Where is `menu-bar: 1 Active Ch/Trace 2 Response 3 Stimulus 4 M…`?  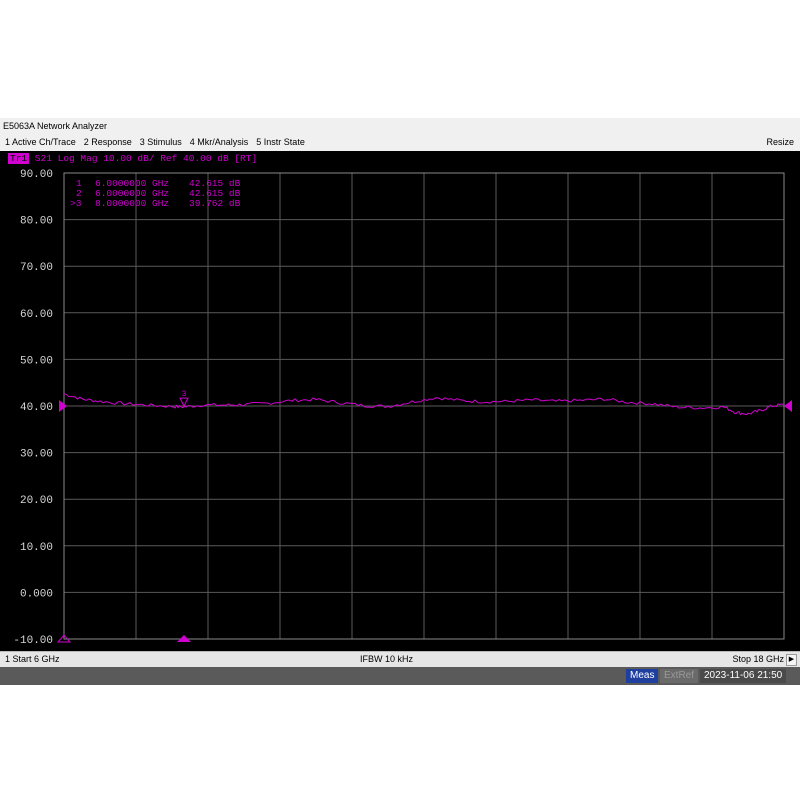 menu-bar: 1 Active Ch/Trace 2 Response 3 Stimulus 4 M… is located at coordinates (400, 142).